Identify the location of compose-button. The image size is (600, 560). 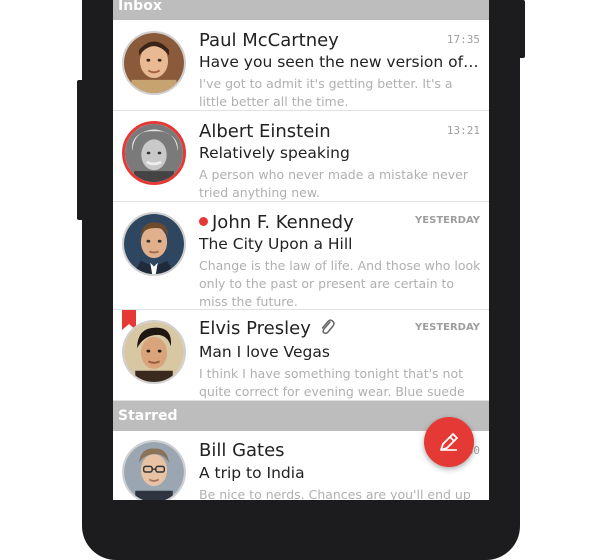
(449, 442).